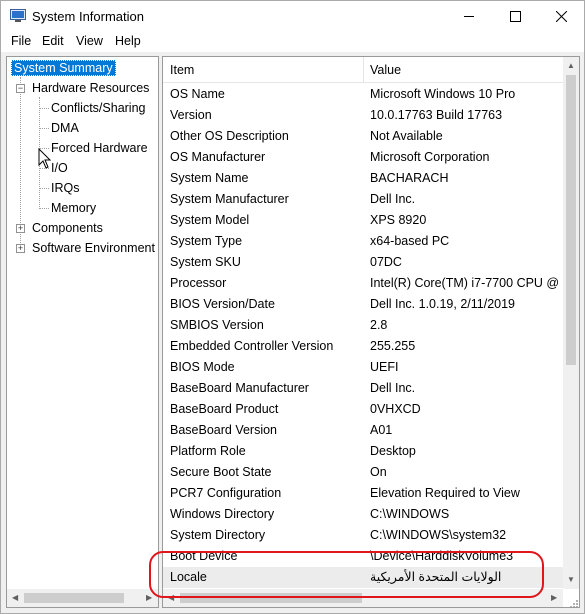  I want to click on tree-item-components: Components, so click(67, 228).